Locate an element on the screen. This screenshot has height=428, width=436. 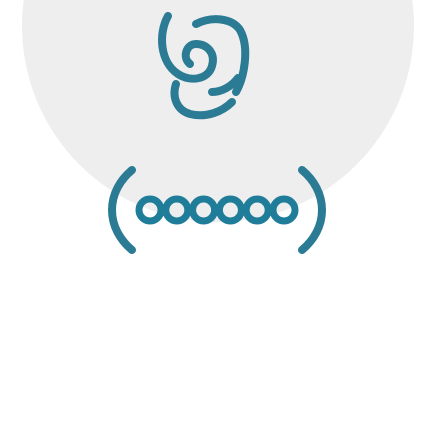
user-avatar-icon is located at coordinates (204, 66).